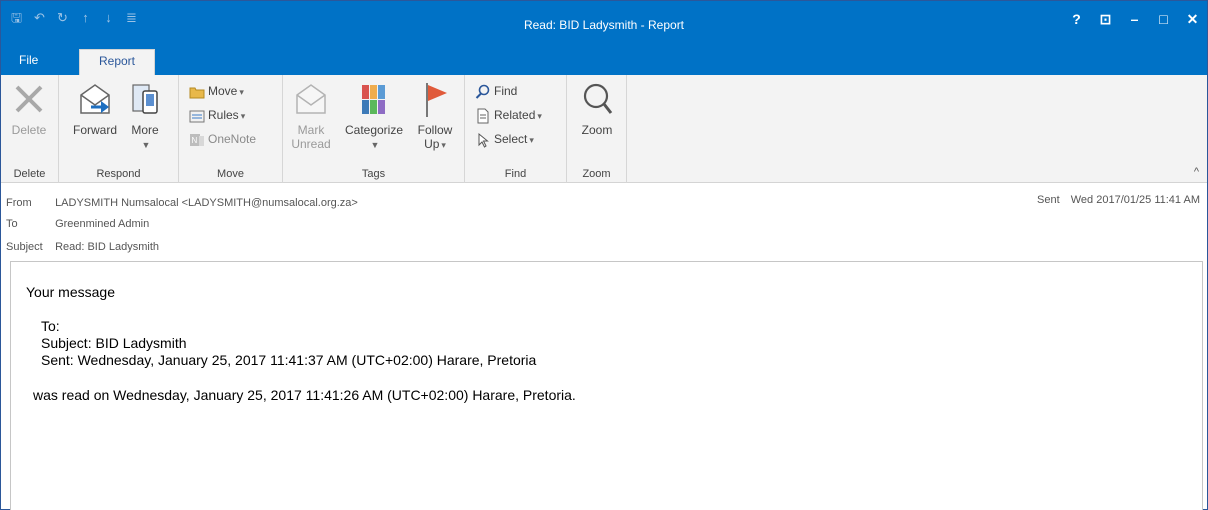 Image resolution: width=1208 pixels, height=510 pixels. I want to click on find-group-label: Find, so click(515, 174).